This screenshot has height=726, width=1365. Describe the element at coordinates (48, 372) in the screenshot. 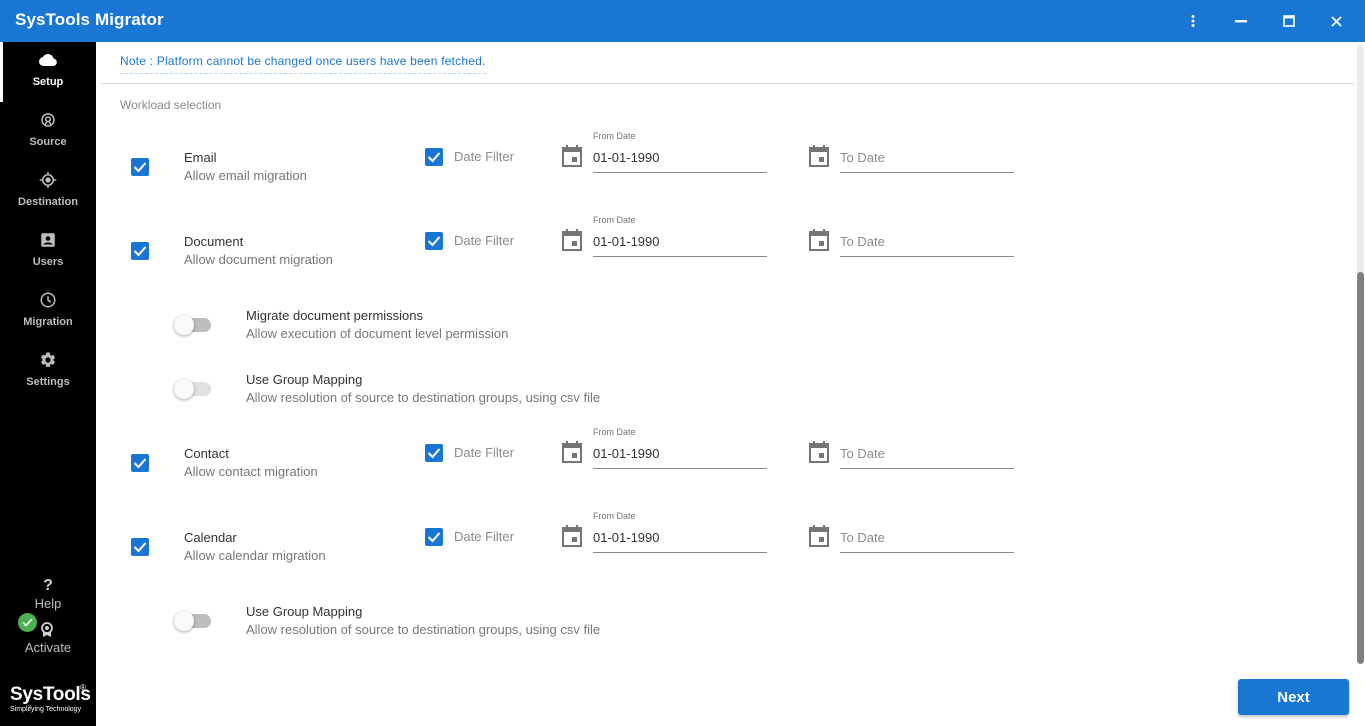

I see `sidebar-item-settings: Settings` at that location.